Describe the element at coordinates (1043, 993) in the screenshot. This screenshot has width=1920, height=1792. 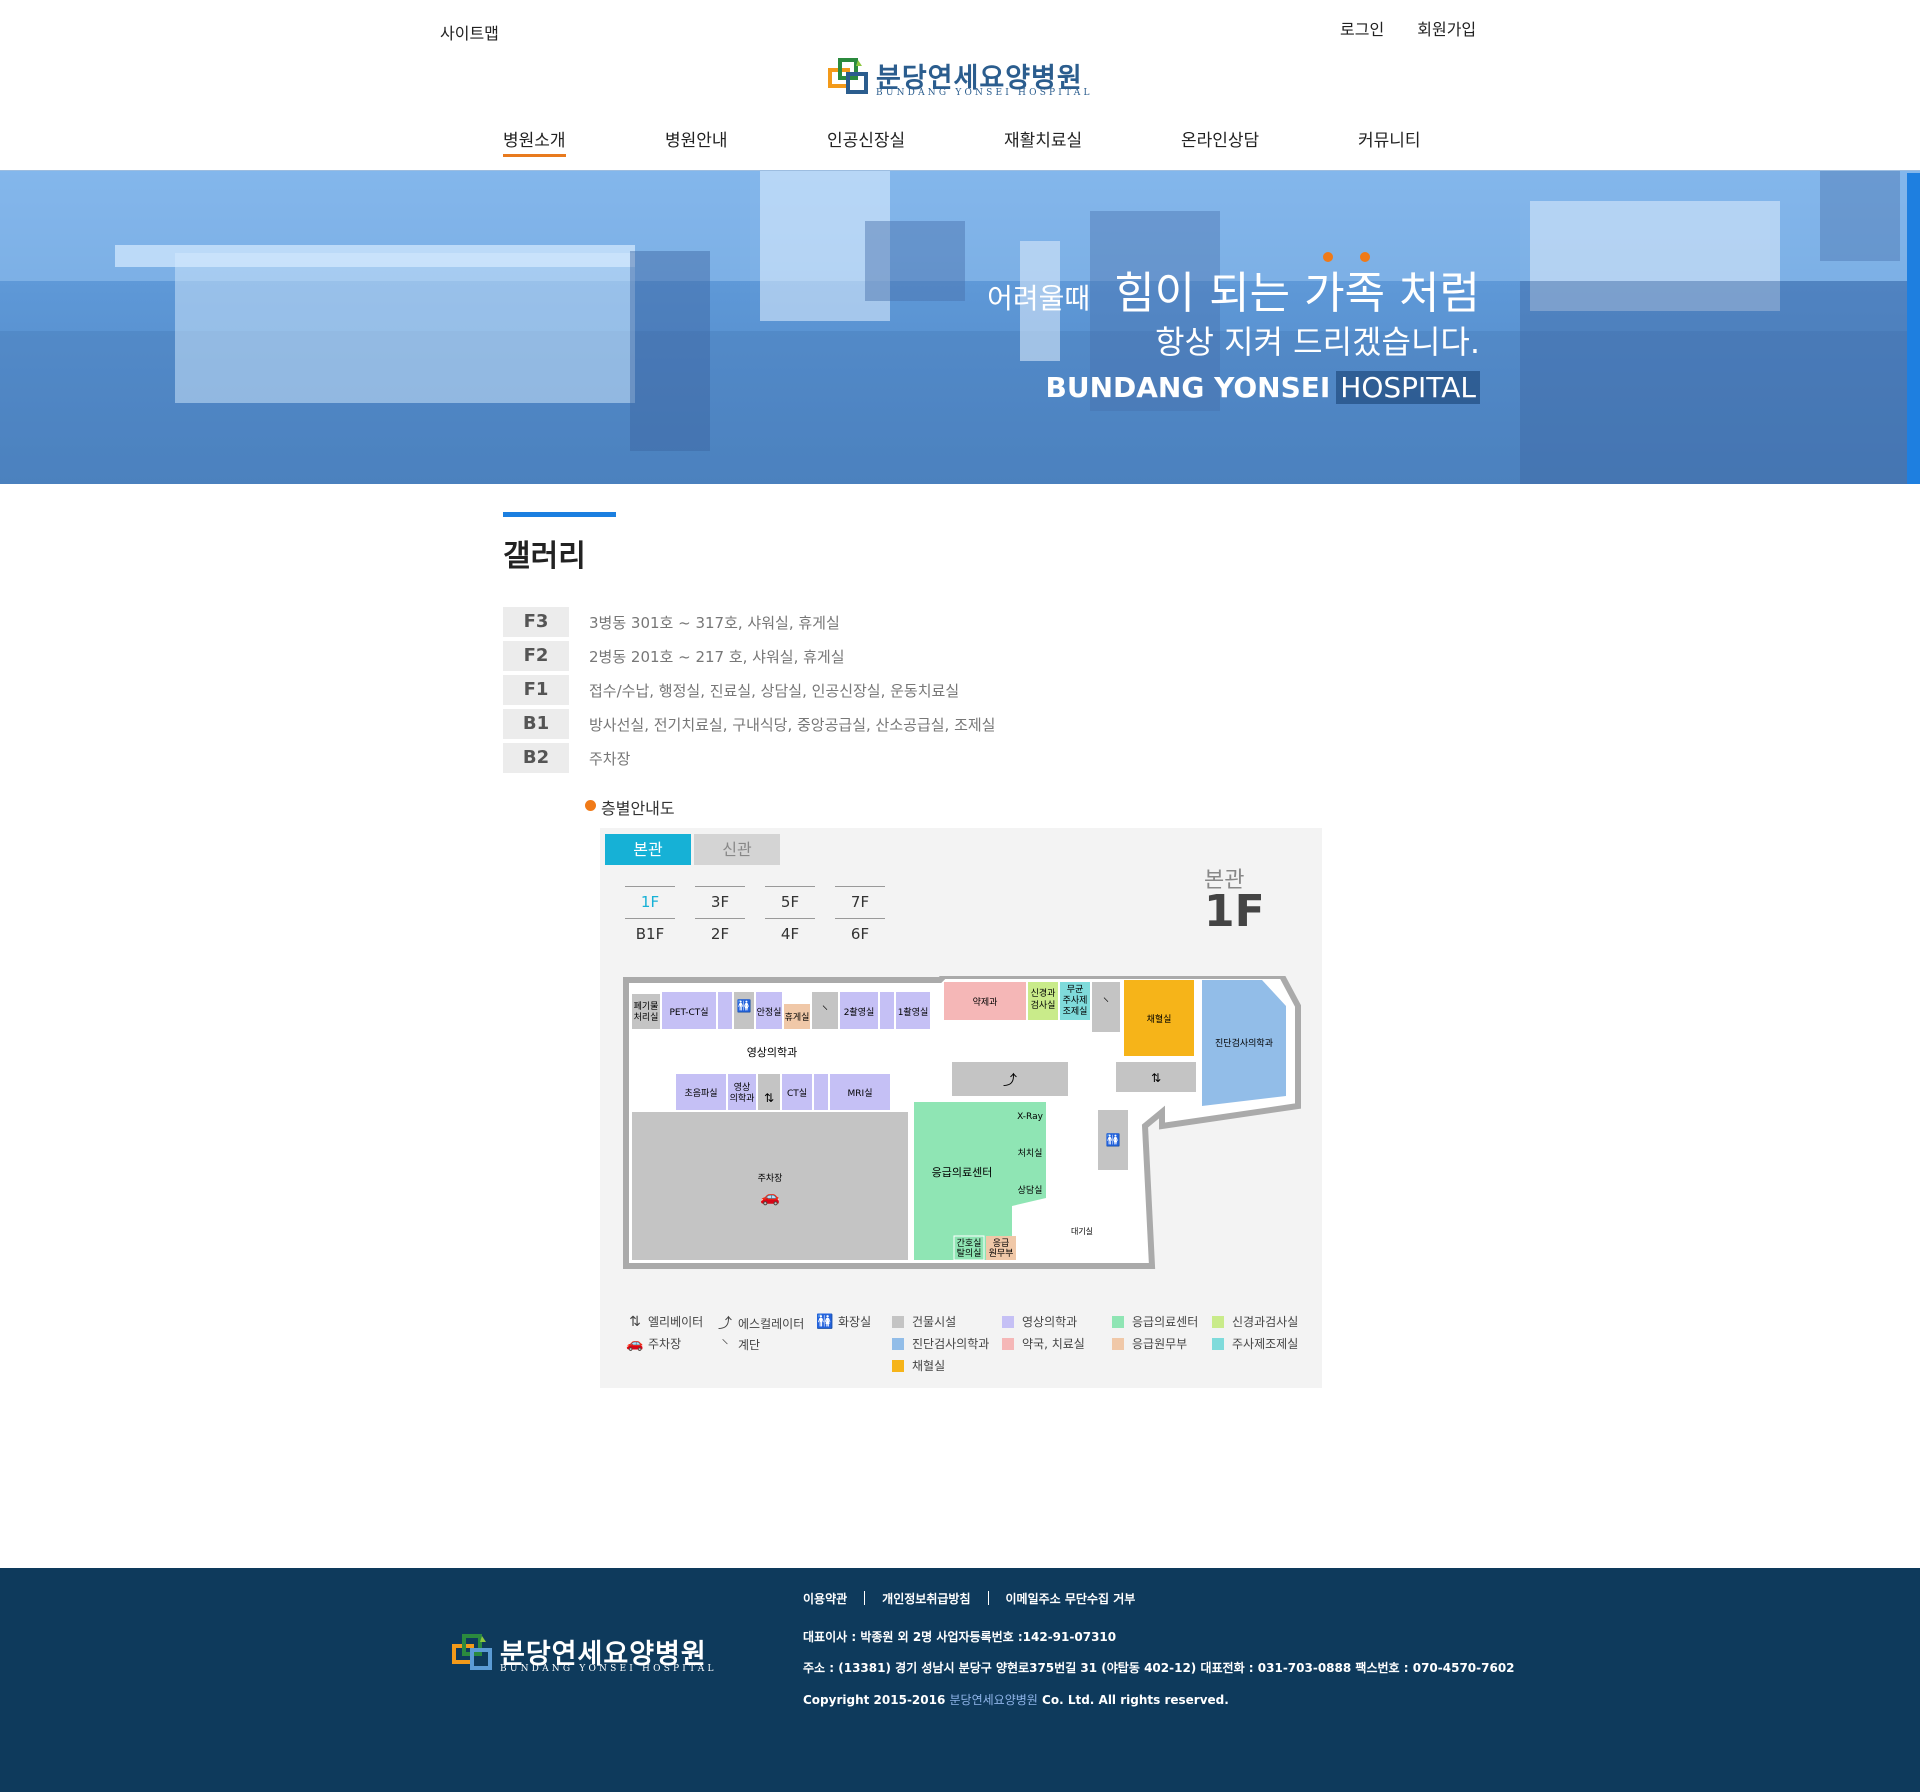
I see `svg-text: 신경과` at that location.